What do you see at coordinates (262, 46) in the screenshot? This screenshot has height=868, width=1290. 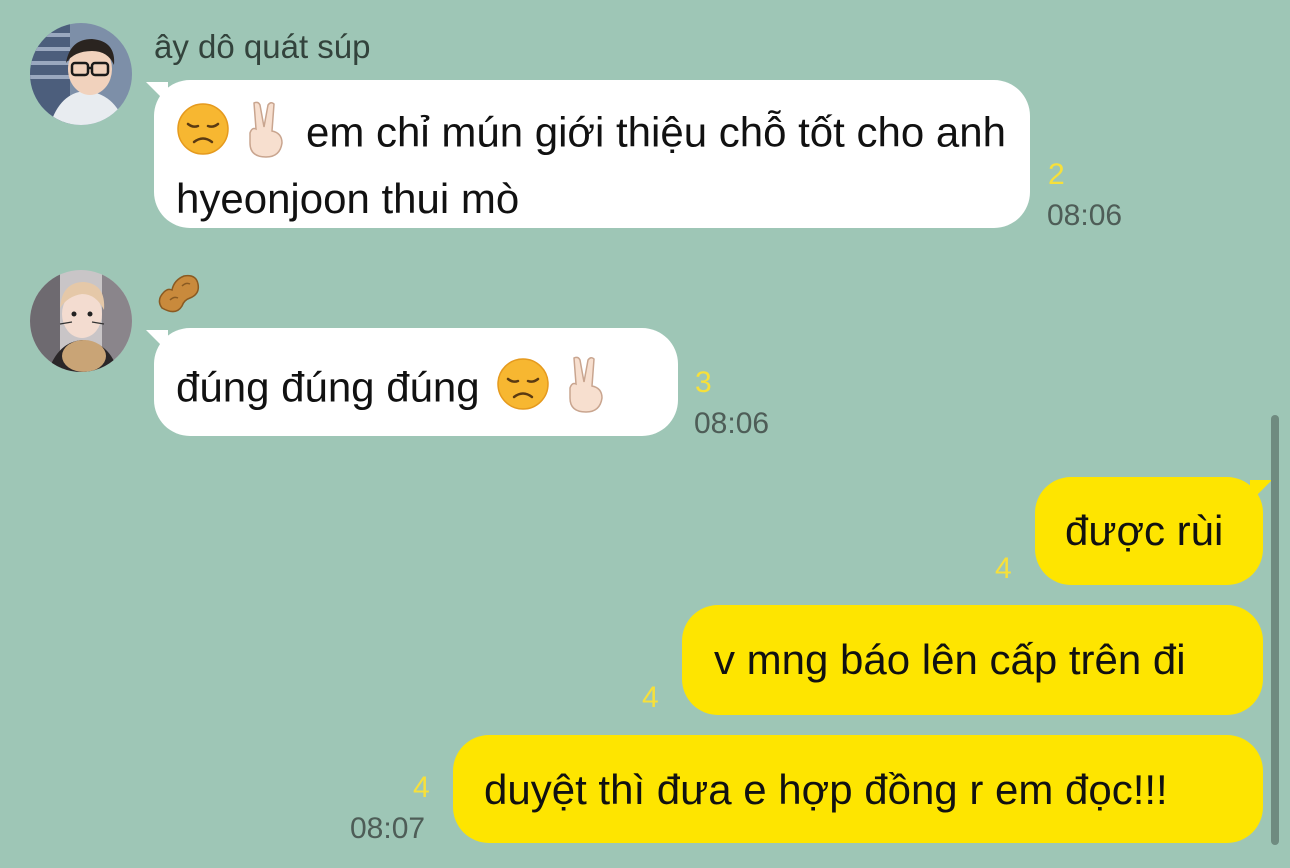 I see `sender-name: ây dô quát súp` at bounding box center [262, 46].